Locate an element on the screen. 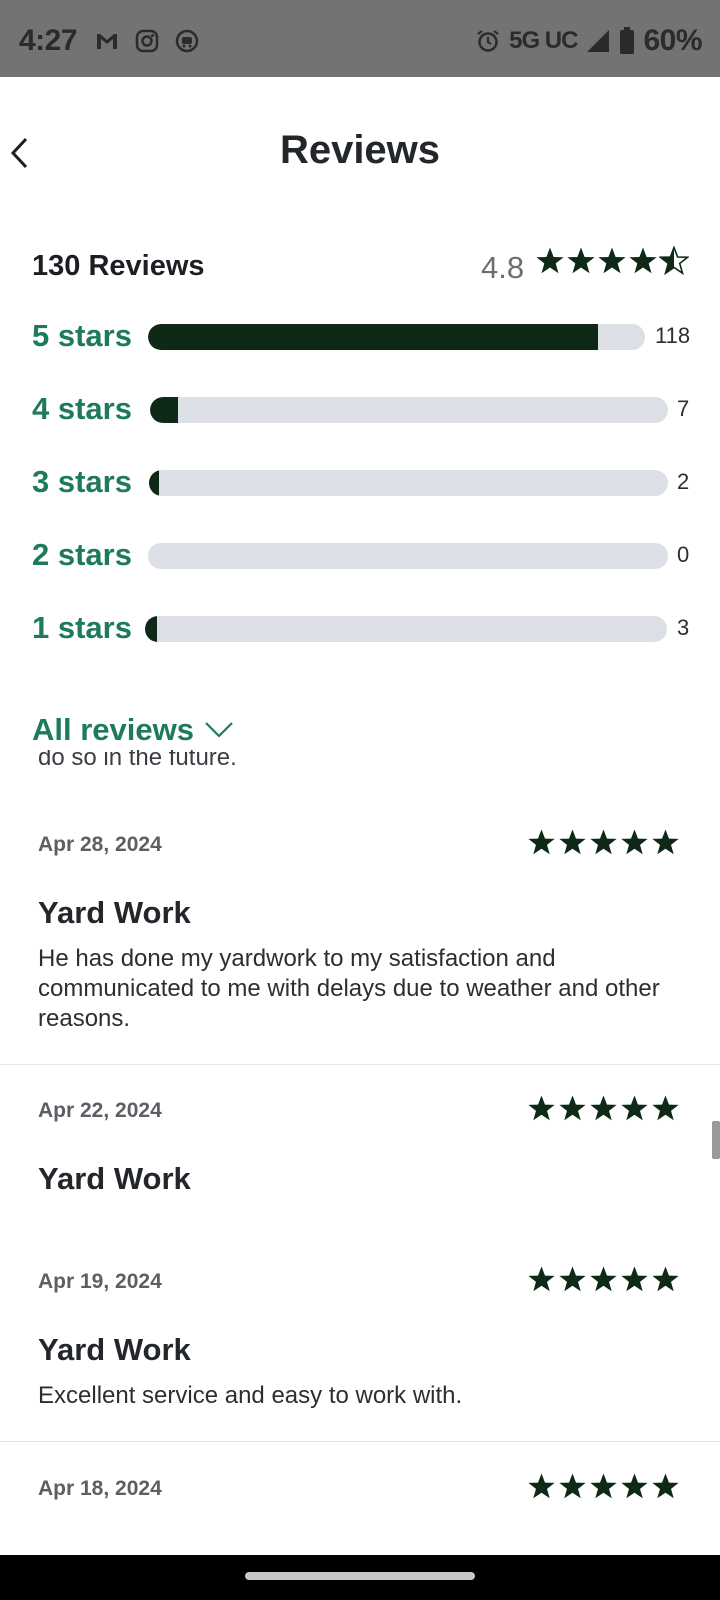 Image resolution: width=720 pixels, height=1600 pixels. scrollbar-thumb is located at coordinates (716, 1140).